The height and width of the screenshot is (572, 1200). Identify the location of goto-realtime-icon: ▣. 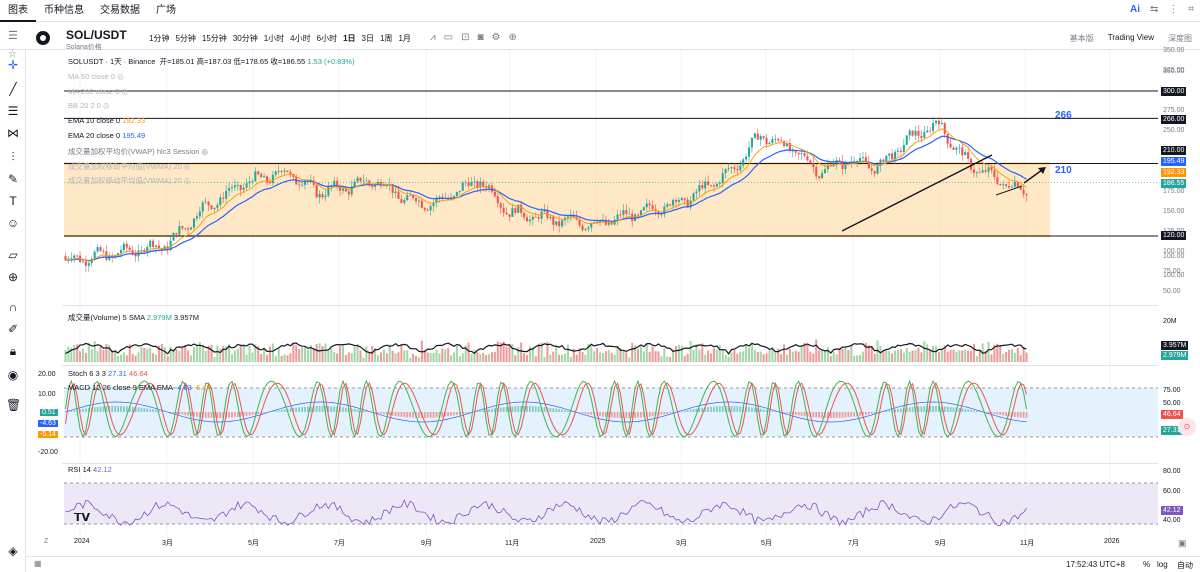
(1182, 543).